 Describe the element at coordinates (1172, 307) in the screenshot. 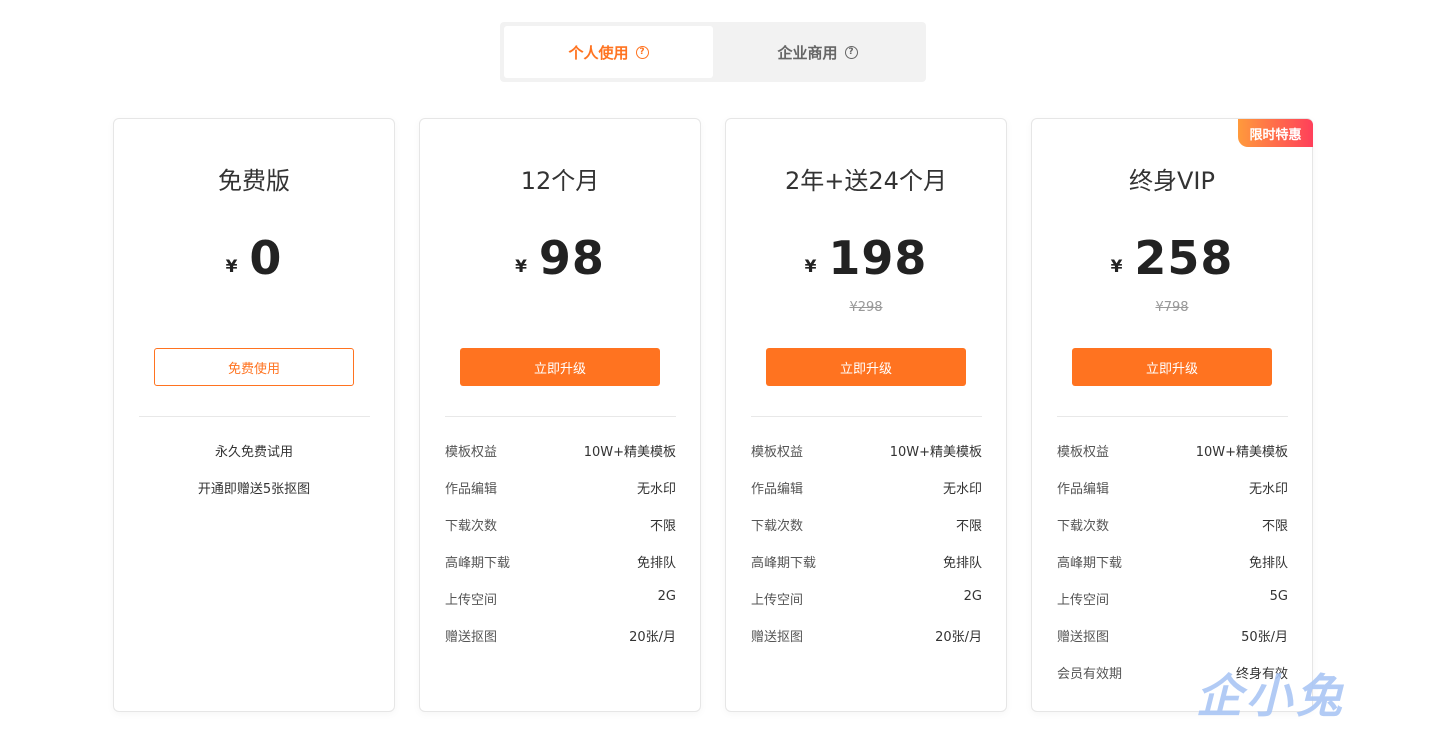

I see `original-price: ¥798` at that location.